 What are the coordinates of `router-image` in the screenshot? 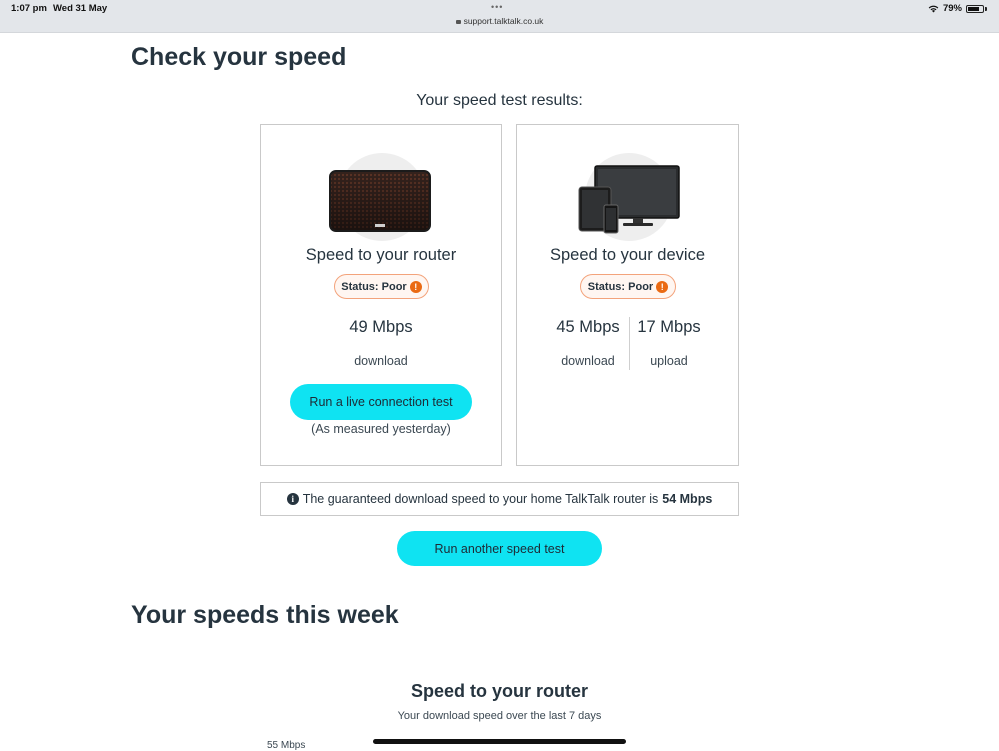 It's located at (380, 201).